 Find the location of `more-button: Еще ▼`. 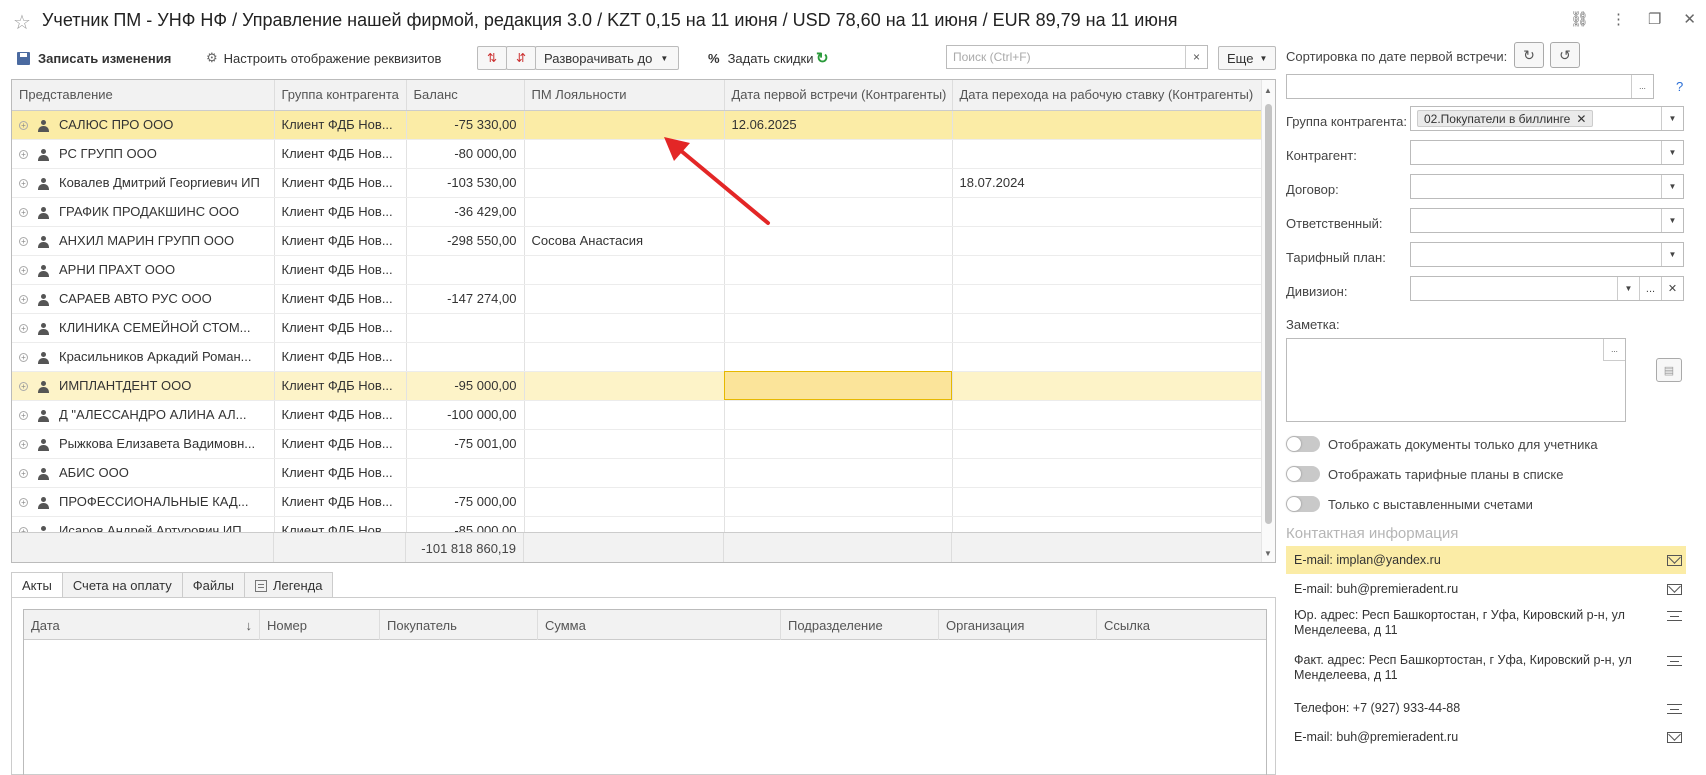

more-button: Еще ▼ is located at coordinates (1247, 58).